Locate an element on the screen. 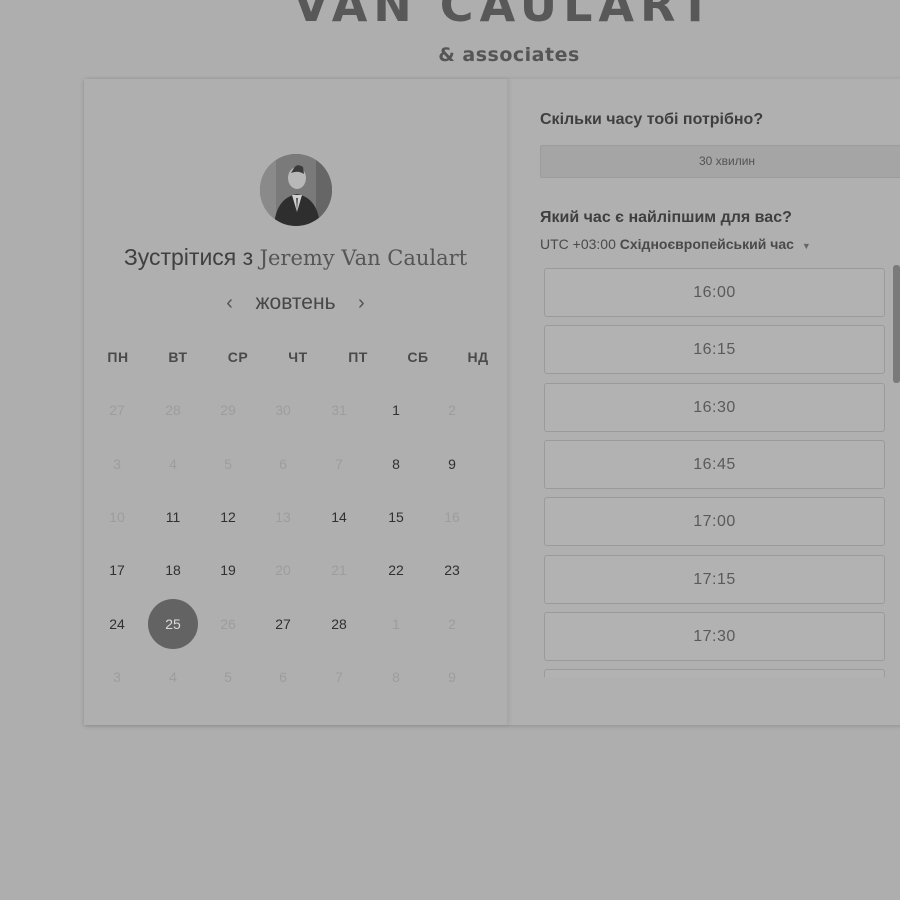 The width and height of the screenshot is (900, 900). calendar-day: 10 is located at coordinates (117, 517).